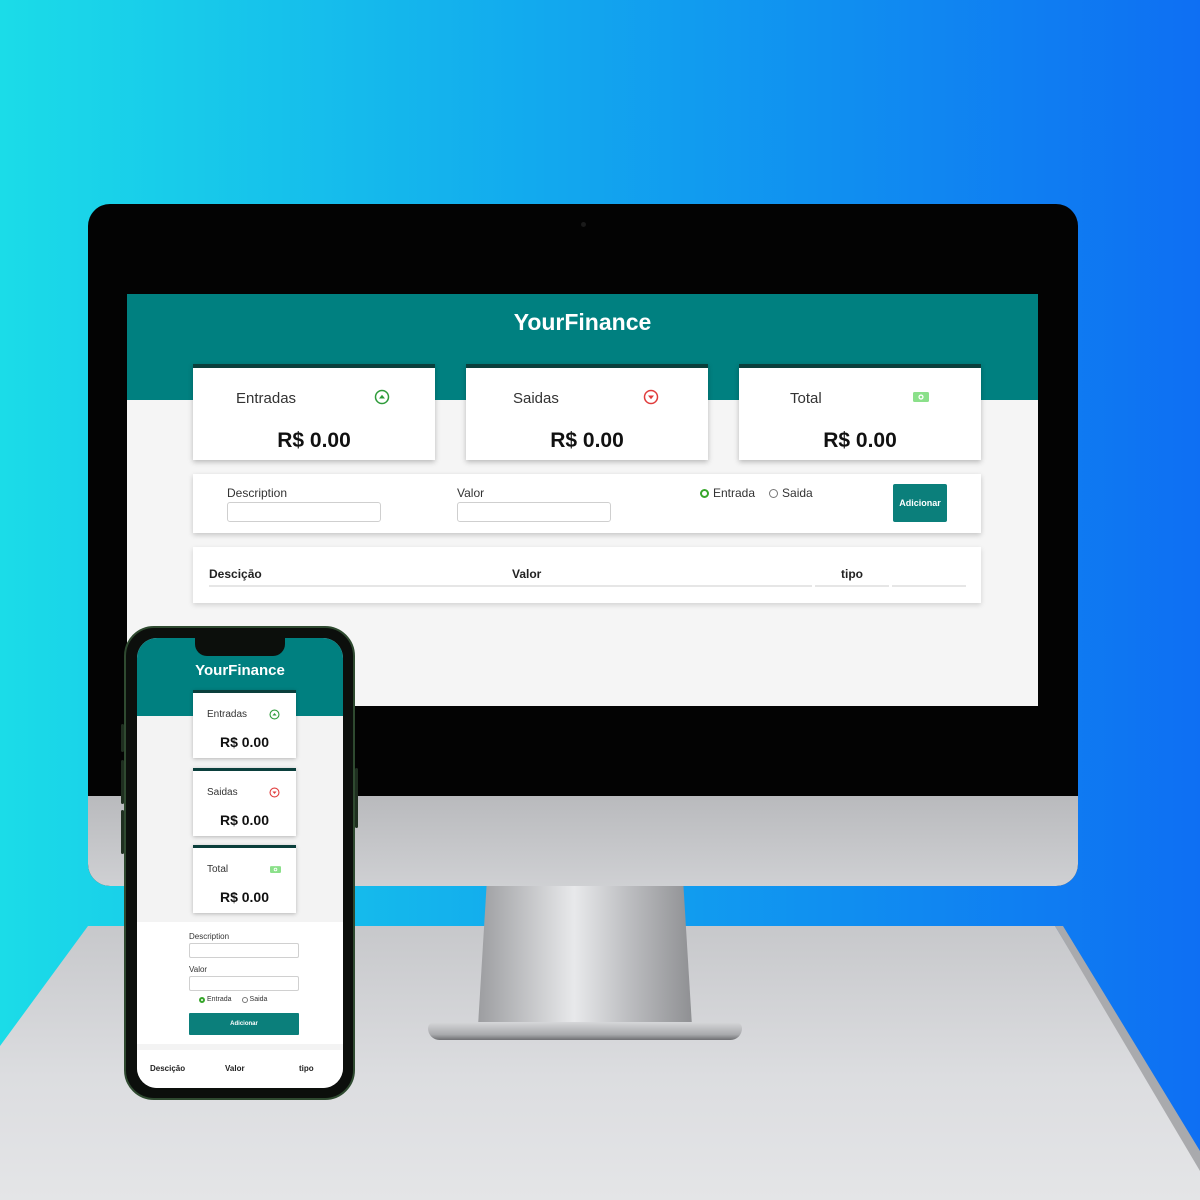 This screenshot has height=1200, width=1200. What do you see at coordinates (852, 574) in the screenshot?
I see `column-header-type: tipo` at bounding box center [852, 574].